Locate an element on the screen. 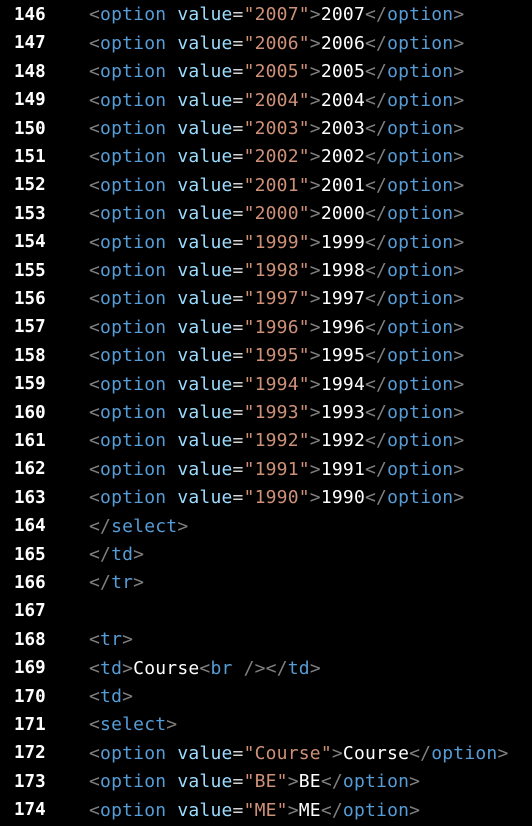  code-line: 170 <td> is located at coordinates (266, 696).